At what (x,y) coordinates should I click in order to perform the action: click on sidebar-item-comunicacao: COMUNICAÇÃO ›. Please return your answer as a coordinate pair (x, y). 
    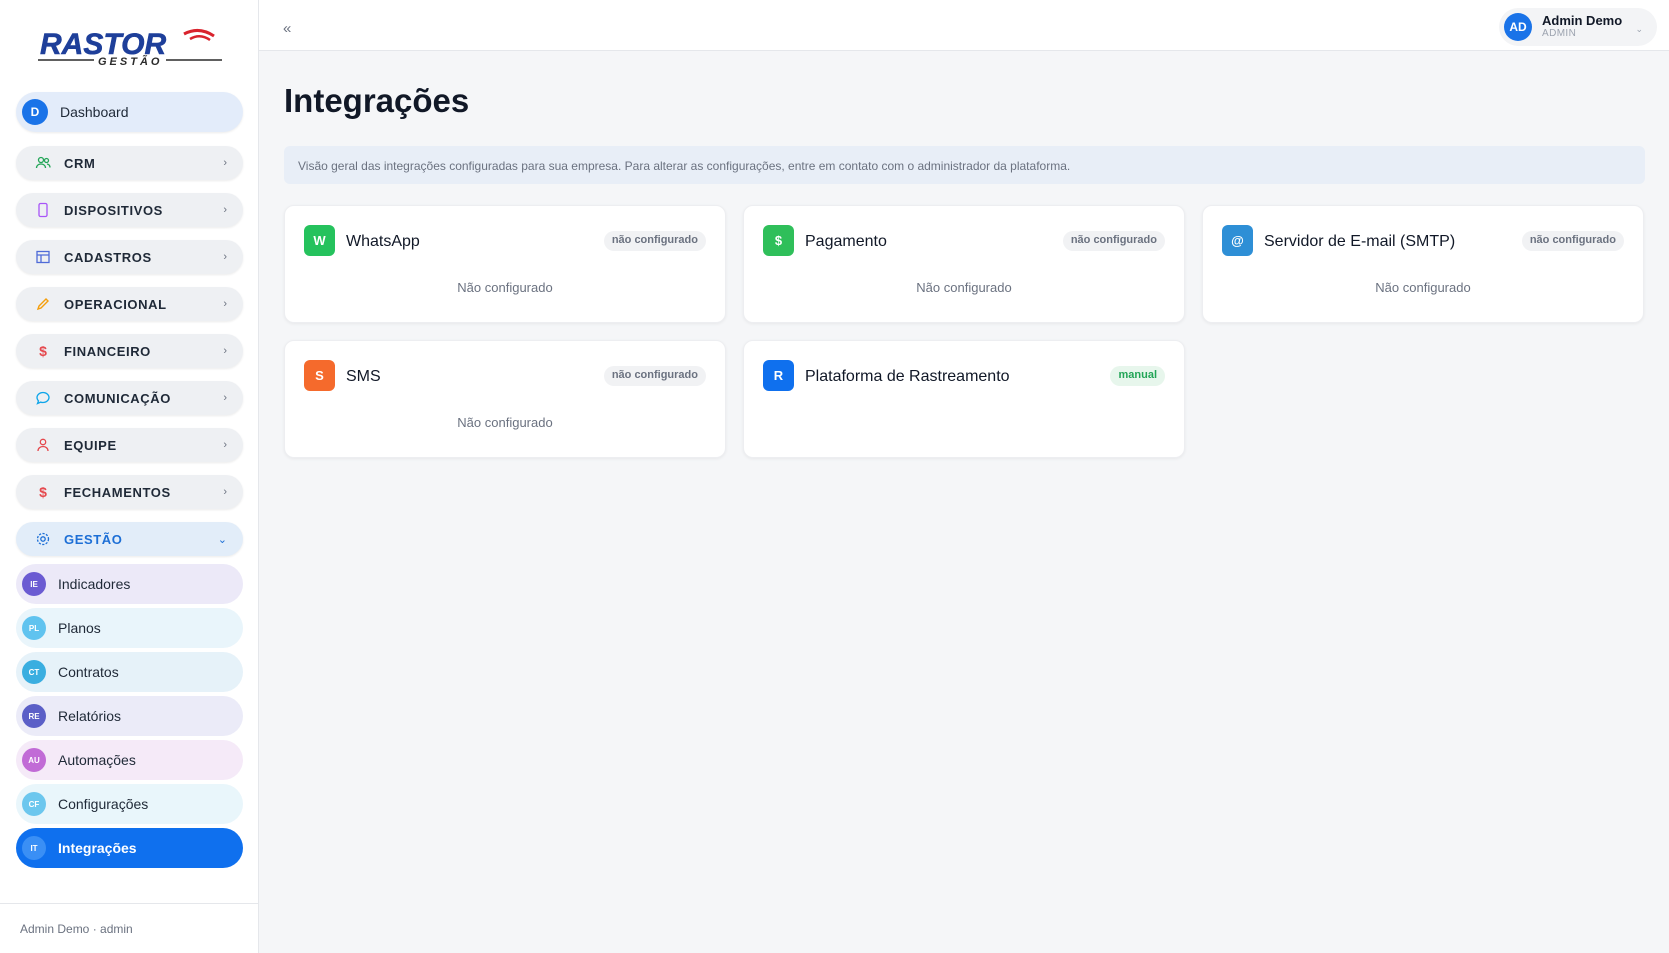
    Looking at the image, I should click on (129, 398).